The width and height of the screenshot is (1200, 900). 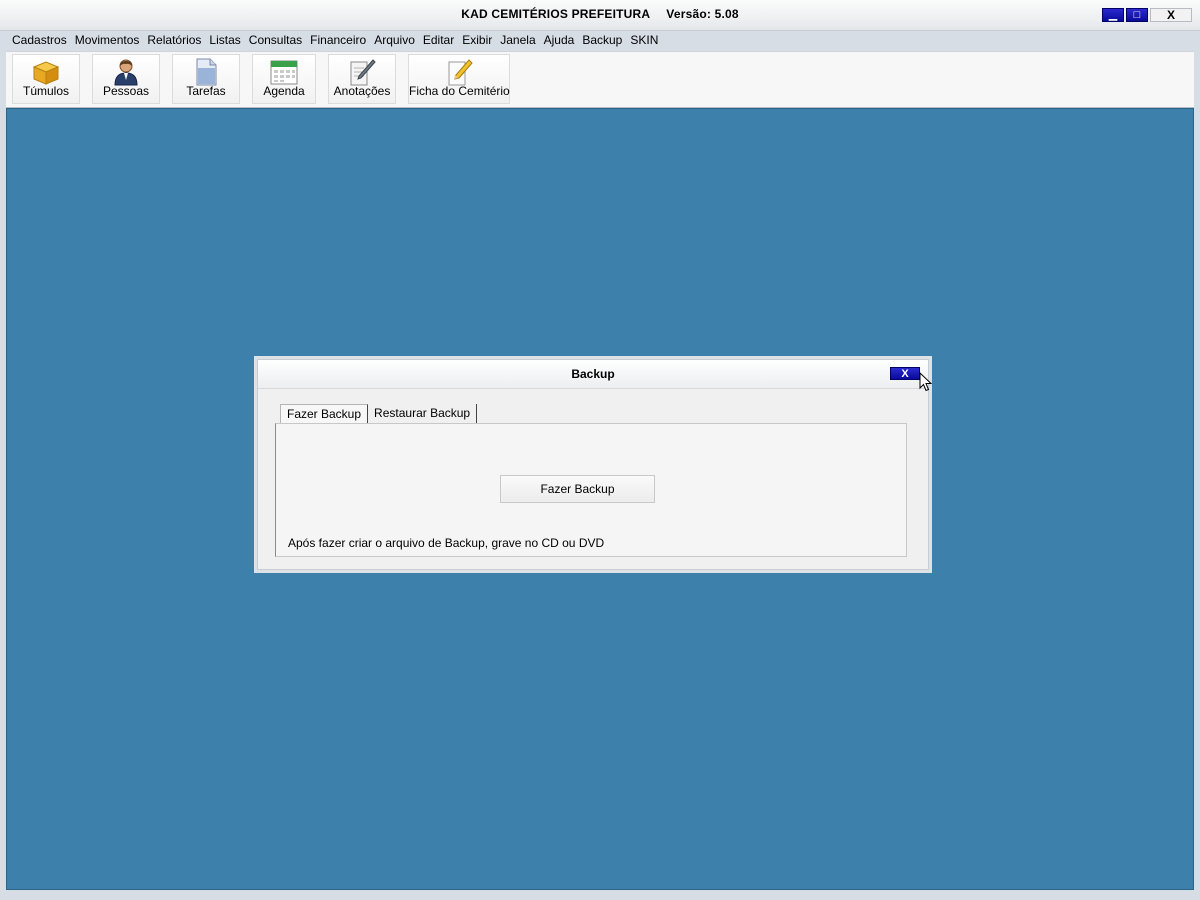 I want to click on dialog-title-bar: Backup X, so click(x=593, y=374).